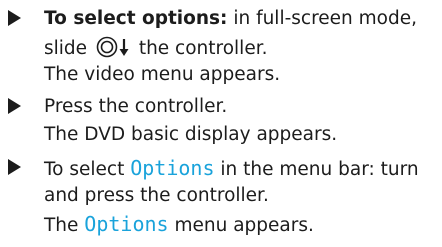 The image size is (442, 247). I want to click on step-1-line-1-rest: in full-screen mode,, so click(322, 18).